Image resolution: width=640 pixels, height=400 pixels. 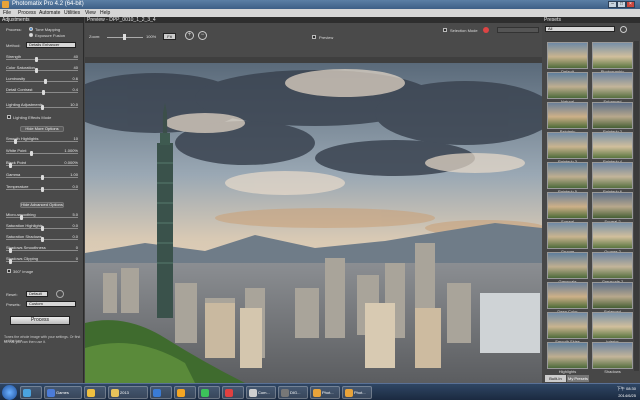 What do you see at coordinates (623, 29) in the screenshot?
I see `refresh-icon` at bounding box center [623, 29].